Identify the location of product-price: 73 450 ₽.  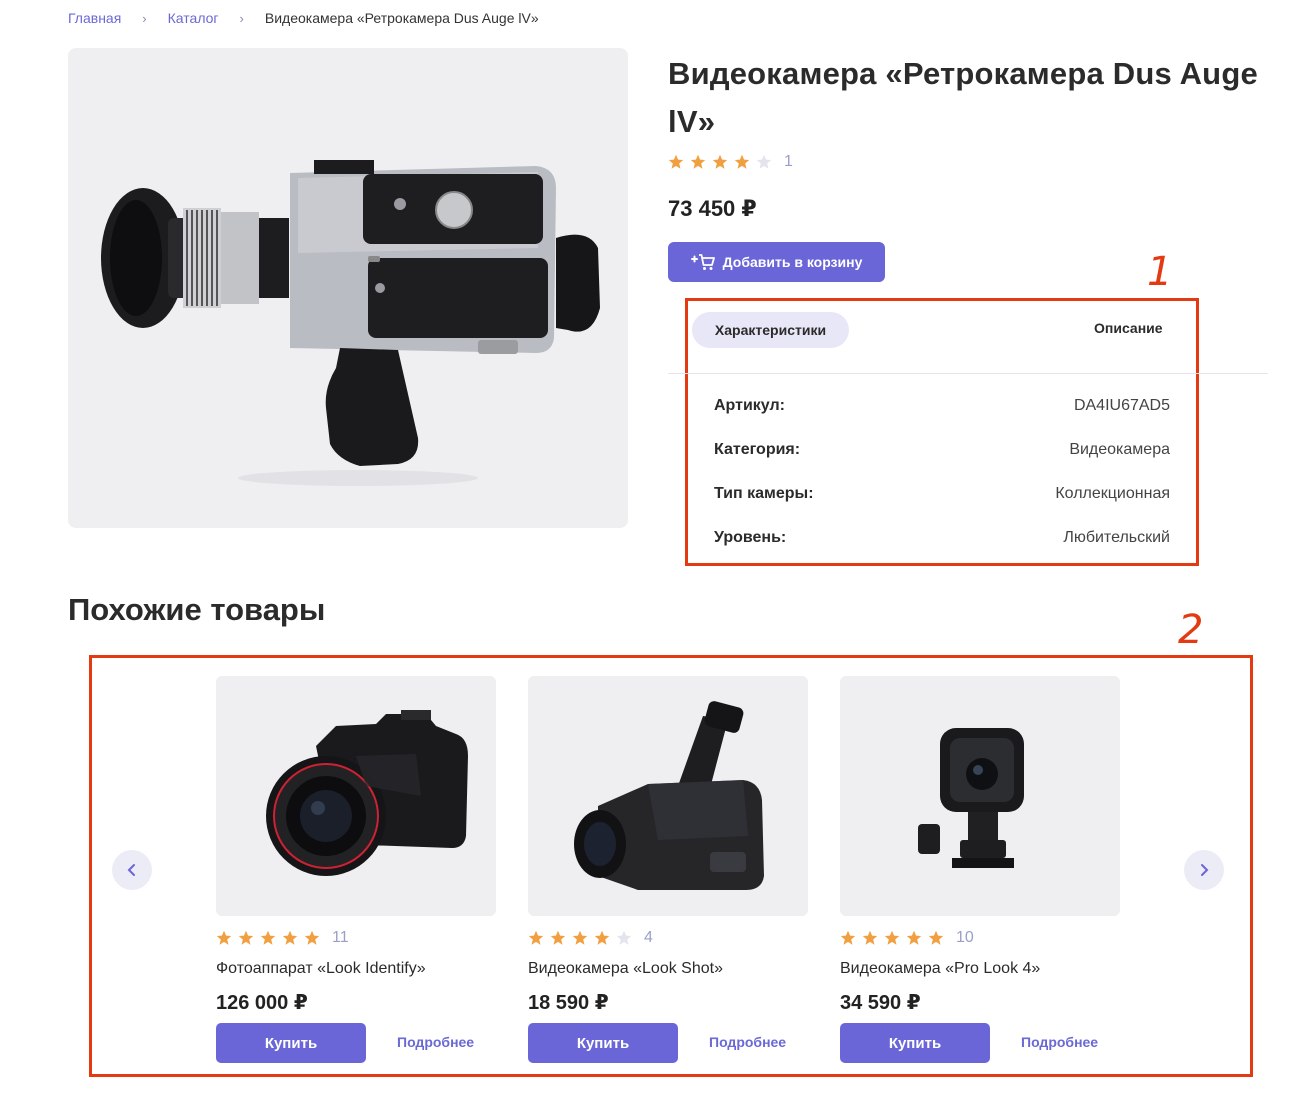
(712, 208).